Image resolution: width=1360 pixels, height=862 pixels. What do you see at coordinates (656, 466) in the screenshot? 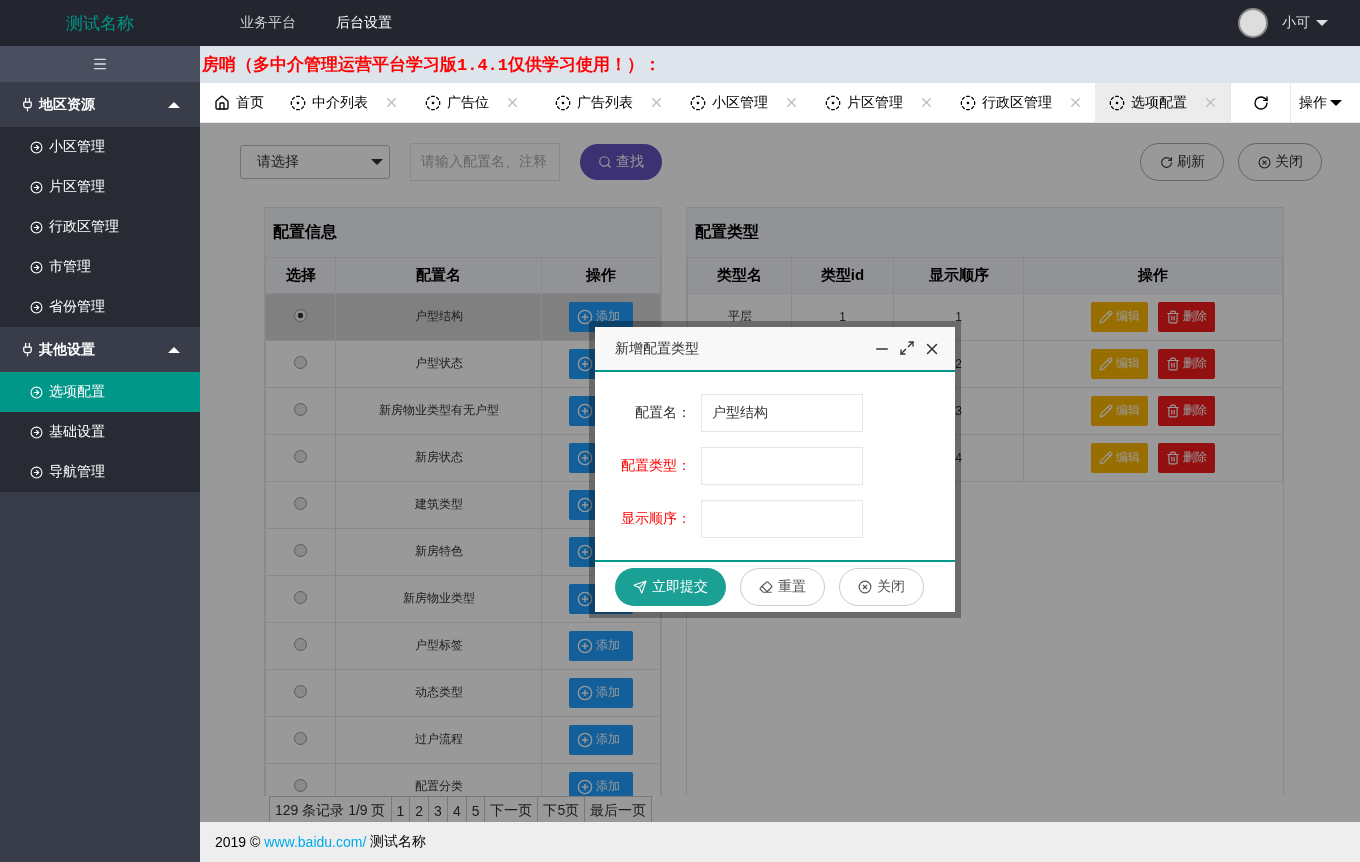
I see `field-label: 配置类型：` at bounding box center [656, 466].